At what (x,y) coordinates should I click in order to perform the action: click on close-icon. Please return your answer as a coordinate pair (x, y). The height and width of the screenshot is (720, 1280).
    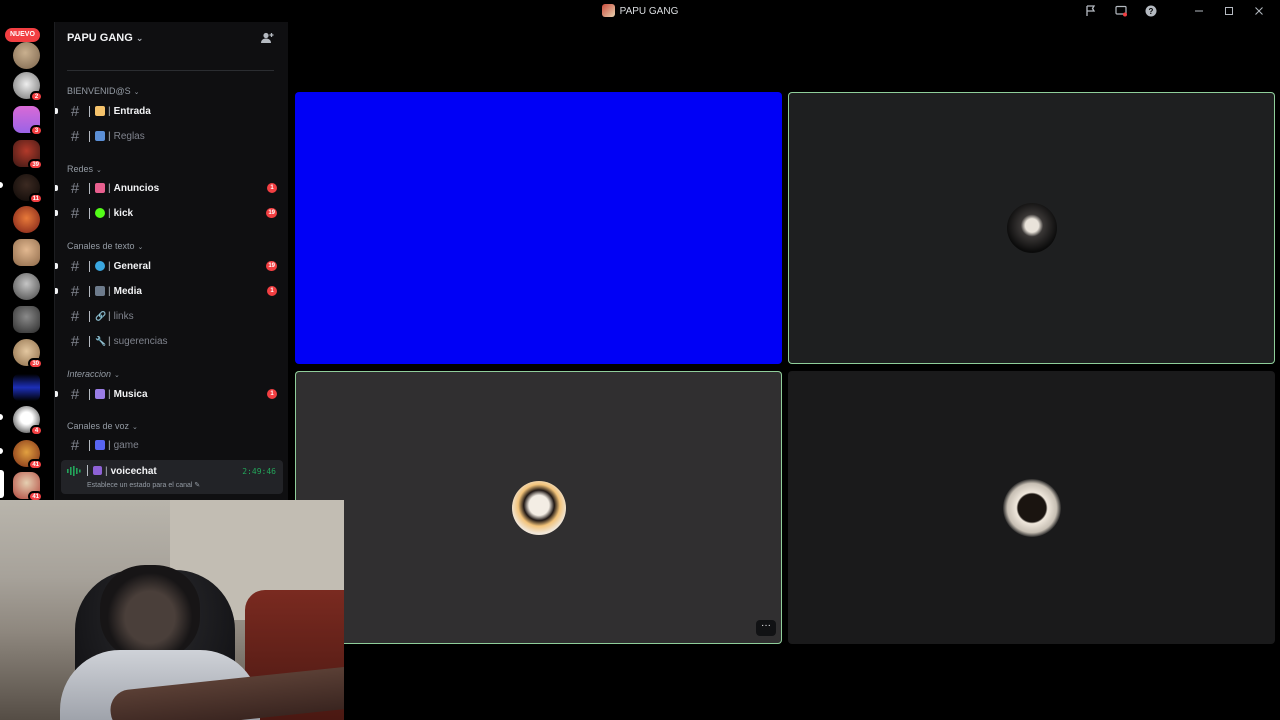
    Looking at the image, I should click on (1259, 11).